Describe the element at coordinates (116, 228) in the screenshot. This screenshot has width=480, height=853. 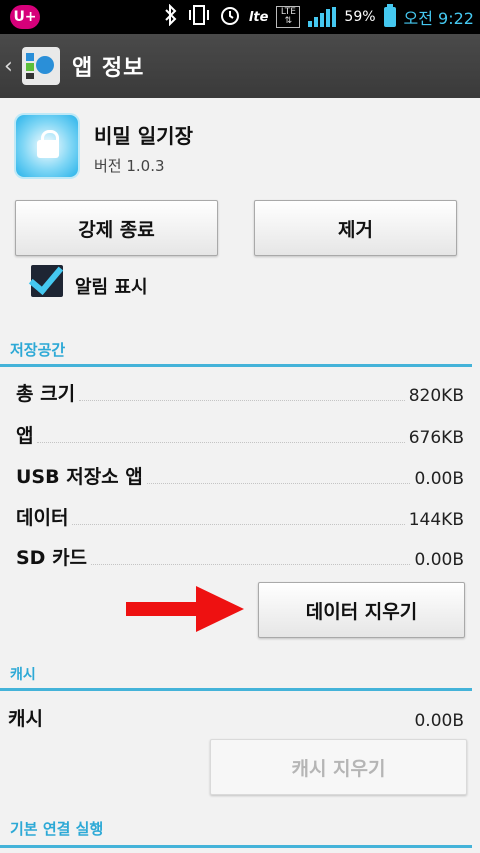
I see `force-stop-button: 강제 종료` at that location.